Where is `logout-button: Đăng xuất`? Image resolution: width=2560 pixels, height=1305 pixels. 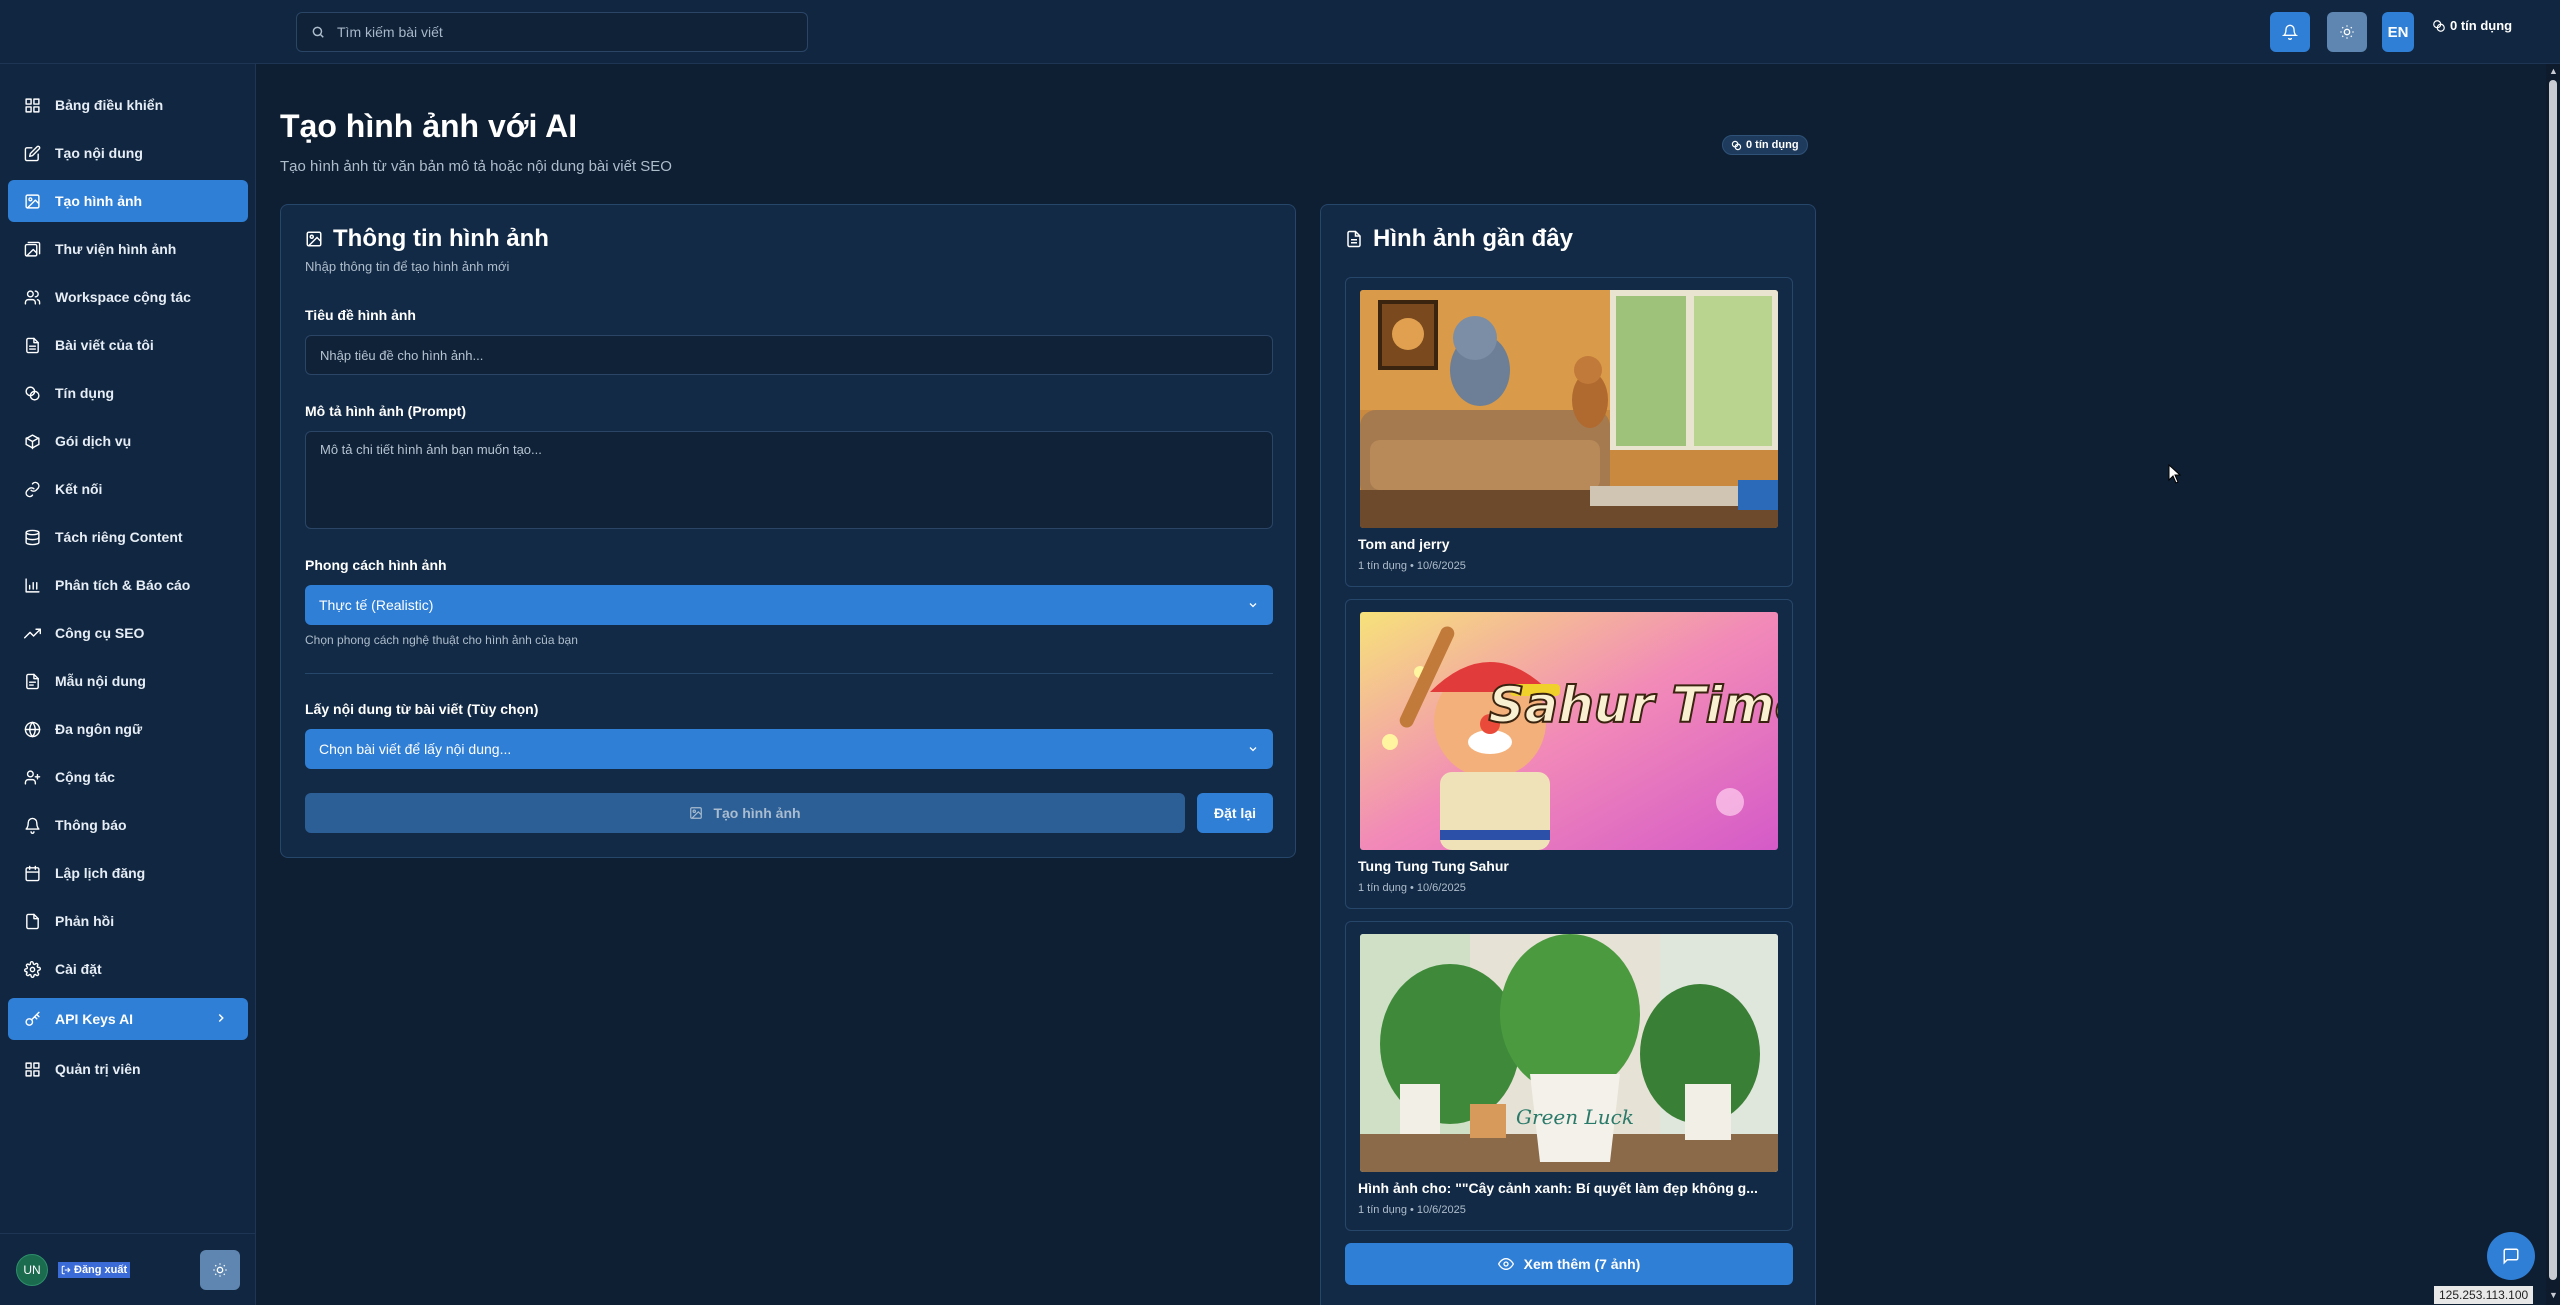
logout-button: Đăng xuất is located at coordinates (94, 1270).